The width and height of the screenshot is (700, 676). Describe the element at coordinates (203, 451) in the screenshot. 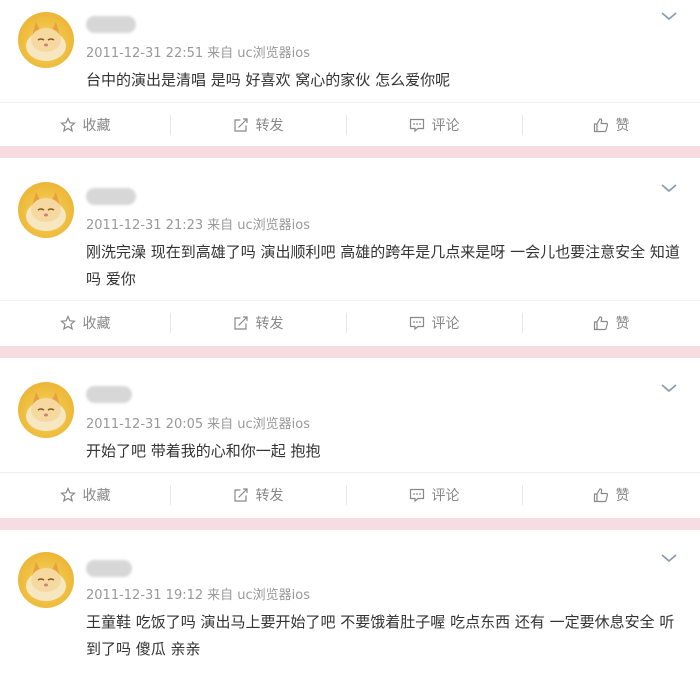

I see `post-text: 开始了吧 带着我的心和你一起 抱抱` at that location.